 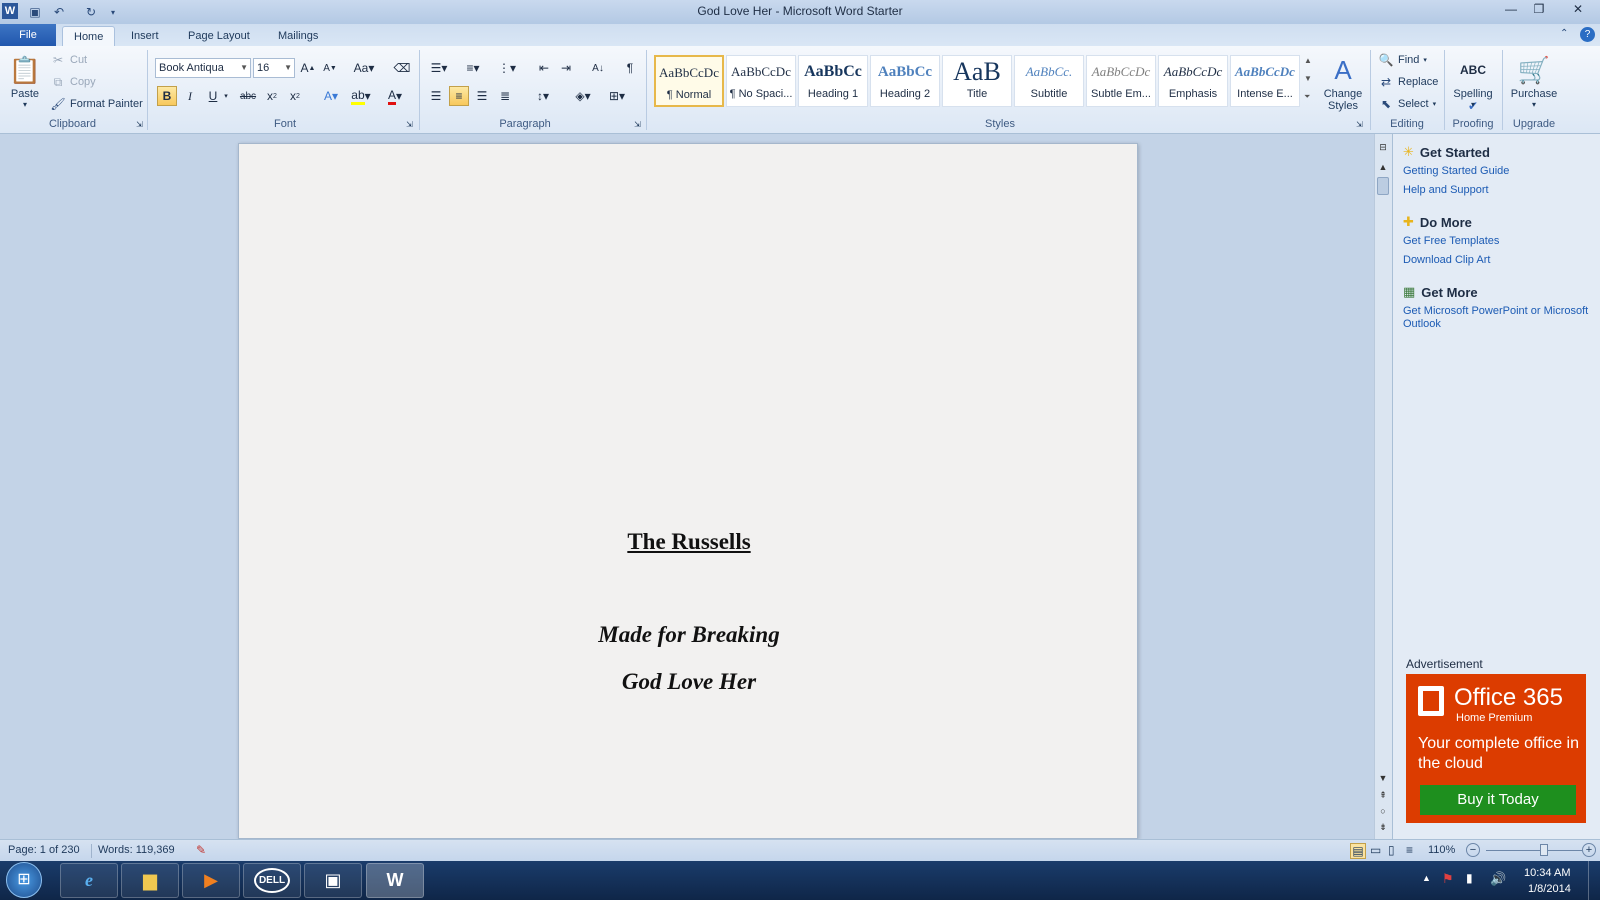 I want to click on zoom-in-icon: +, so click(x=1589, y=850).